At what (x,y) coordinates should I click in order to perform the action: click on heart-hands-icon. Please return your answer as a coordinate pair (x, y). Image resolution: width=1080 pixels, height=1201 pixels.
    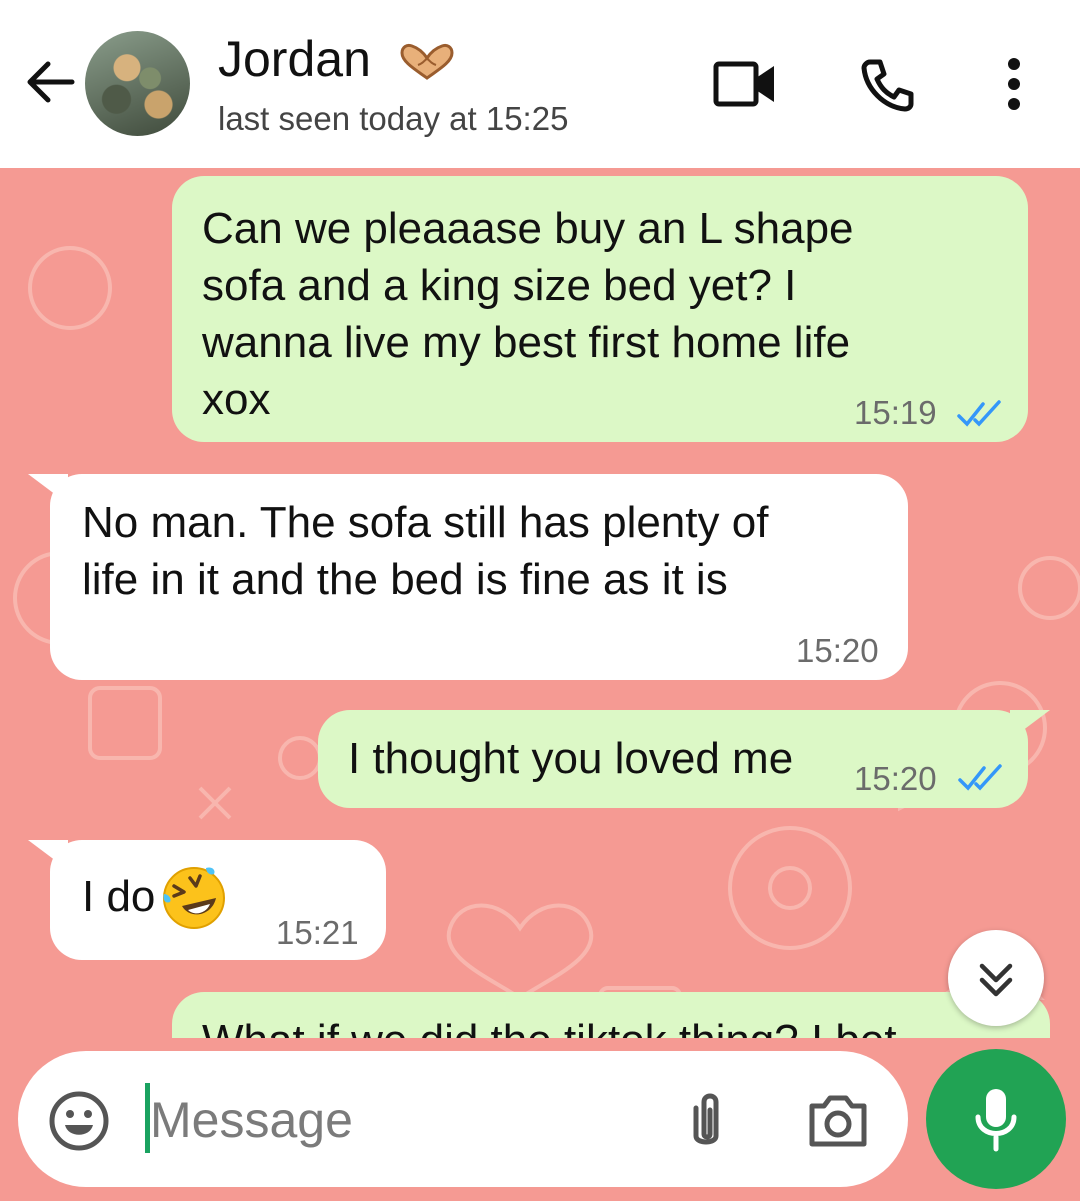
    Looking at the image, I should click on (427, 61).